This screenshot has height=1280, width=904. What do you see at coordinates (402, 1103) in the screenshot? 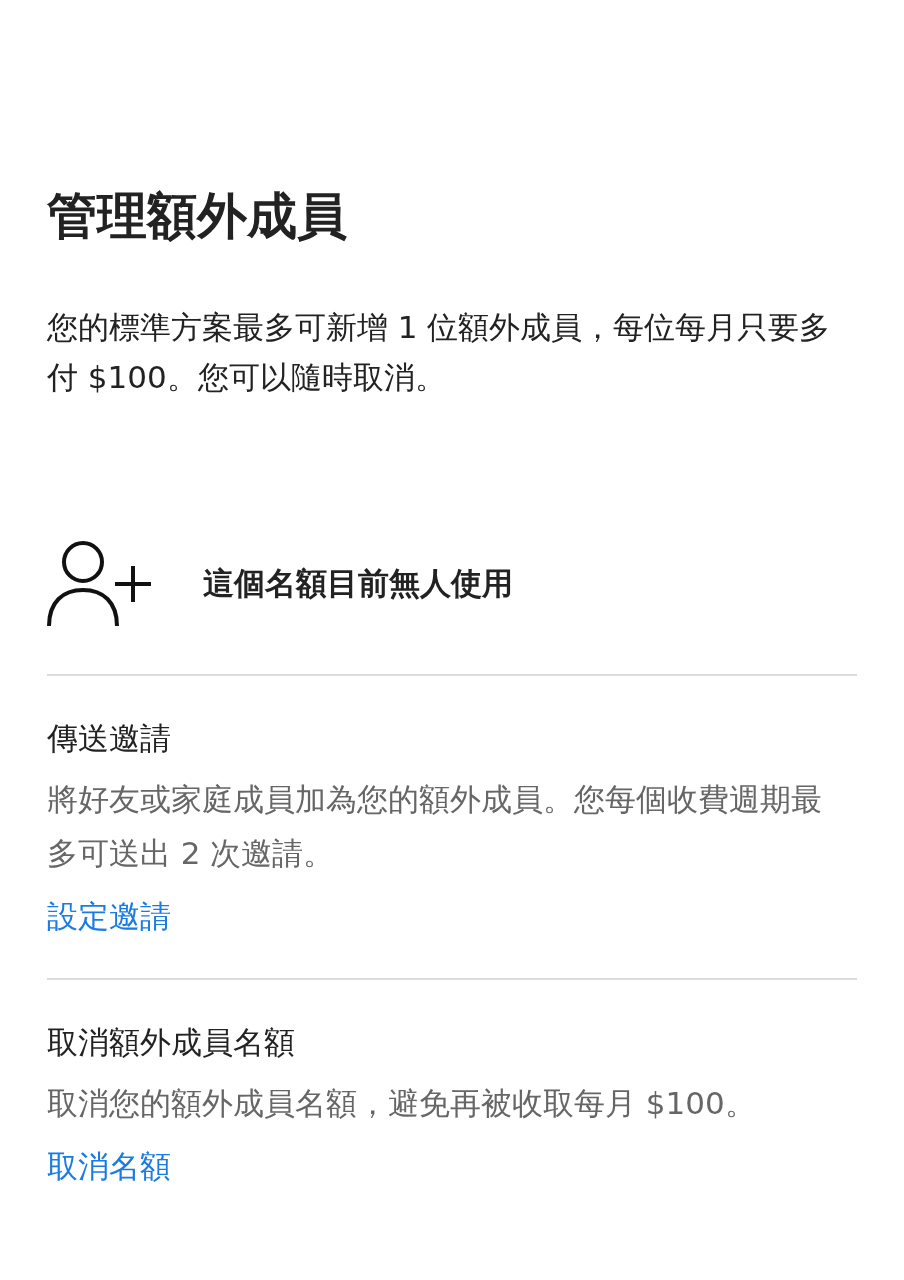
I see `section-description: 取消您的額外成員名額，避免再被收取每月 $100。` at bounding box center [402, 1103].